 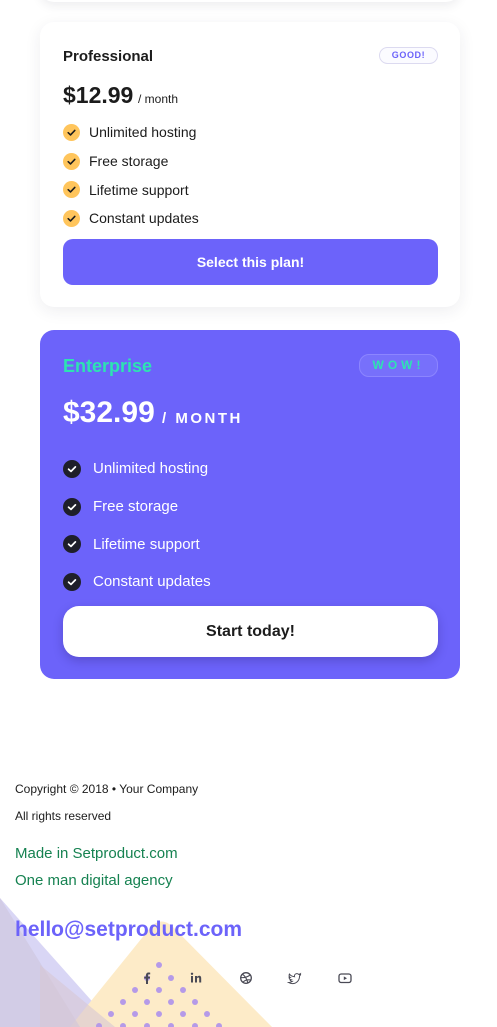 I want to click on plan-name: Enterprise, so click(x=108, y=366).